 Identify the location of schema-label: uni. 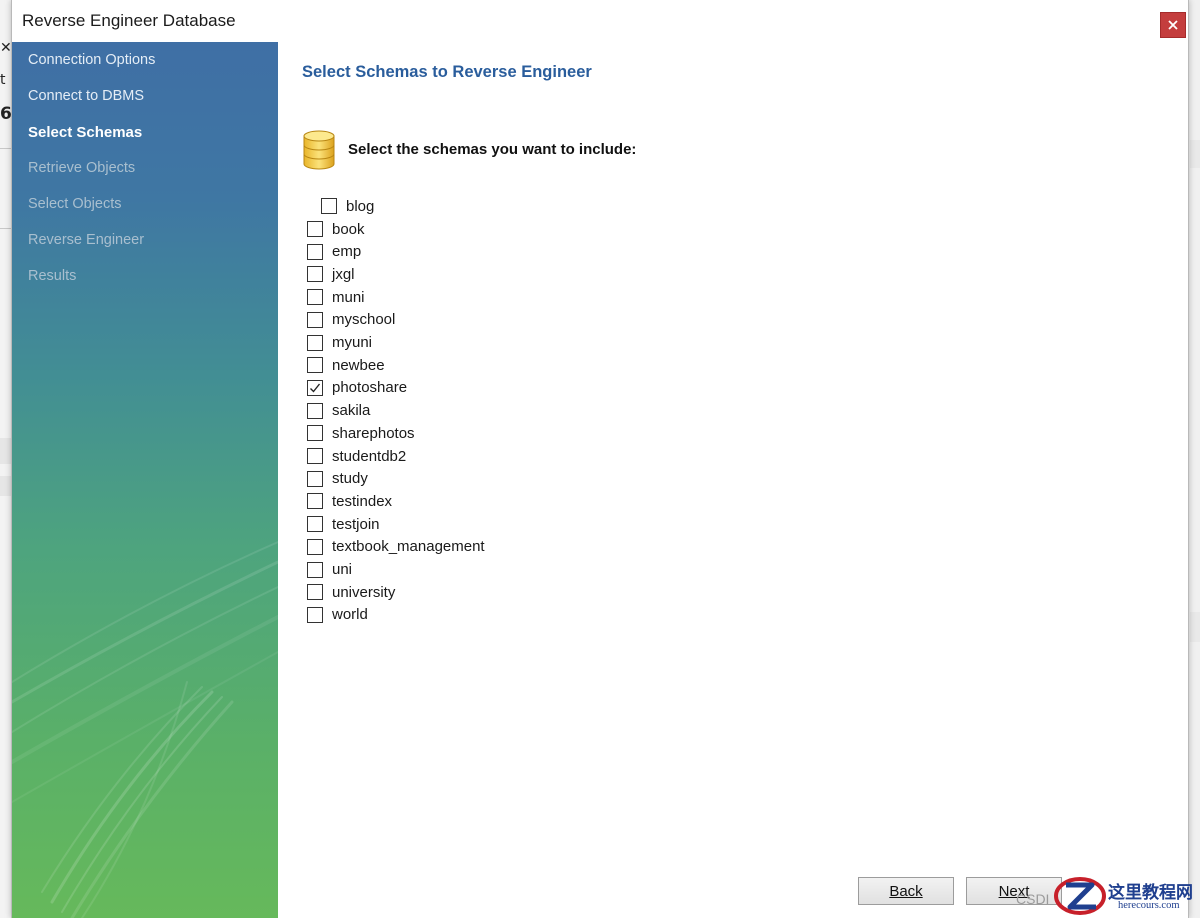
(342, 569).